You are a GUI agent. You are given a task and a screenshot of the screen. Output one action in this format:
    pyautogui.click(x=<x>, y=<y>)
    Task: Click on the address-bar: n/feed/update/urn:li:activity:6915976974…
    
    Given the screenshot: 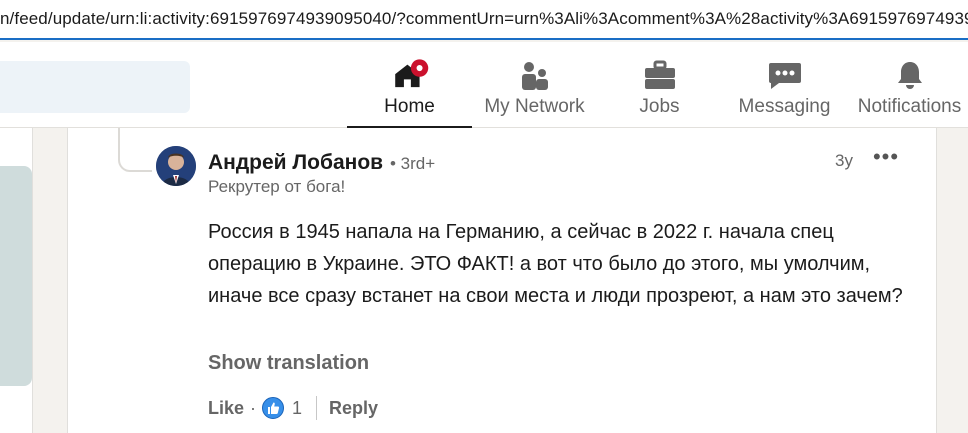 What is the action you would take?
    pyautogui.click(x=484, y=20)
    